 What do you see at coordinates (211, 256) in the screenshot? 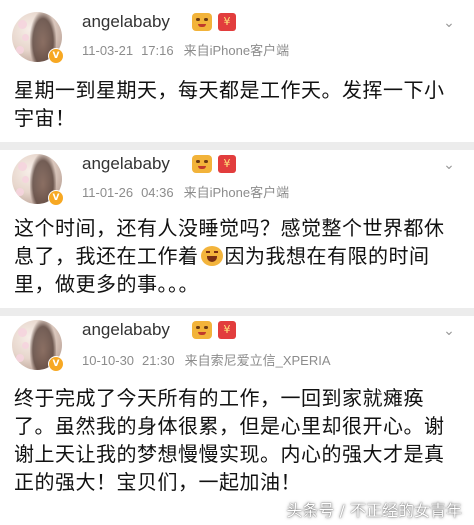
I see `grimace-emoji-icon` at bounding box center [211, 256].